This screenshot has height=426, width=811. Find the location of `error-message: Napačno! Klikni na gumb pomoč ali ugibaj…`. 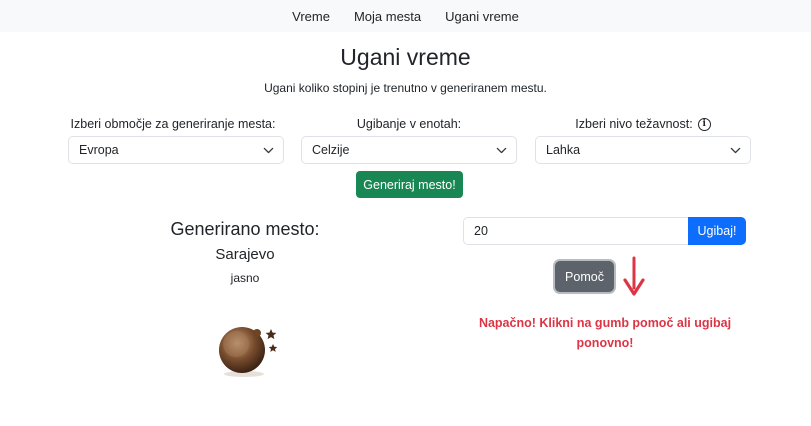

error-message: Napačno! Klikni na gumb pomoč ali ugibaj… is located at coordinates (605, 333).